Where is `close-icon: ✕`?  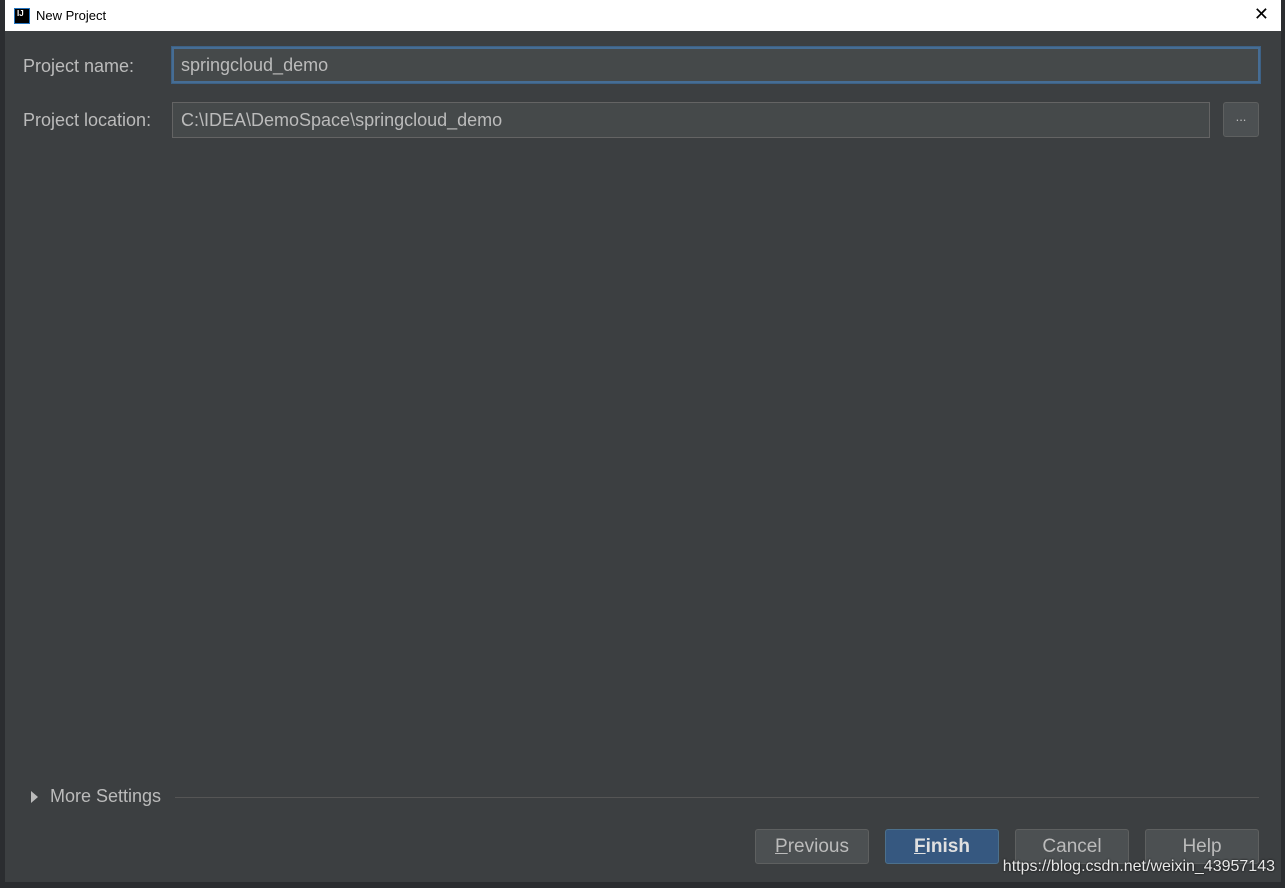 close-icon: ✕ is located at coordinates (1261, 14).